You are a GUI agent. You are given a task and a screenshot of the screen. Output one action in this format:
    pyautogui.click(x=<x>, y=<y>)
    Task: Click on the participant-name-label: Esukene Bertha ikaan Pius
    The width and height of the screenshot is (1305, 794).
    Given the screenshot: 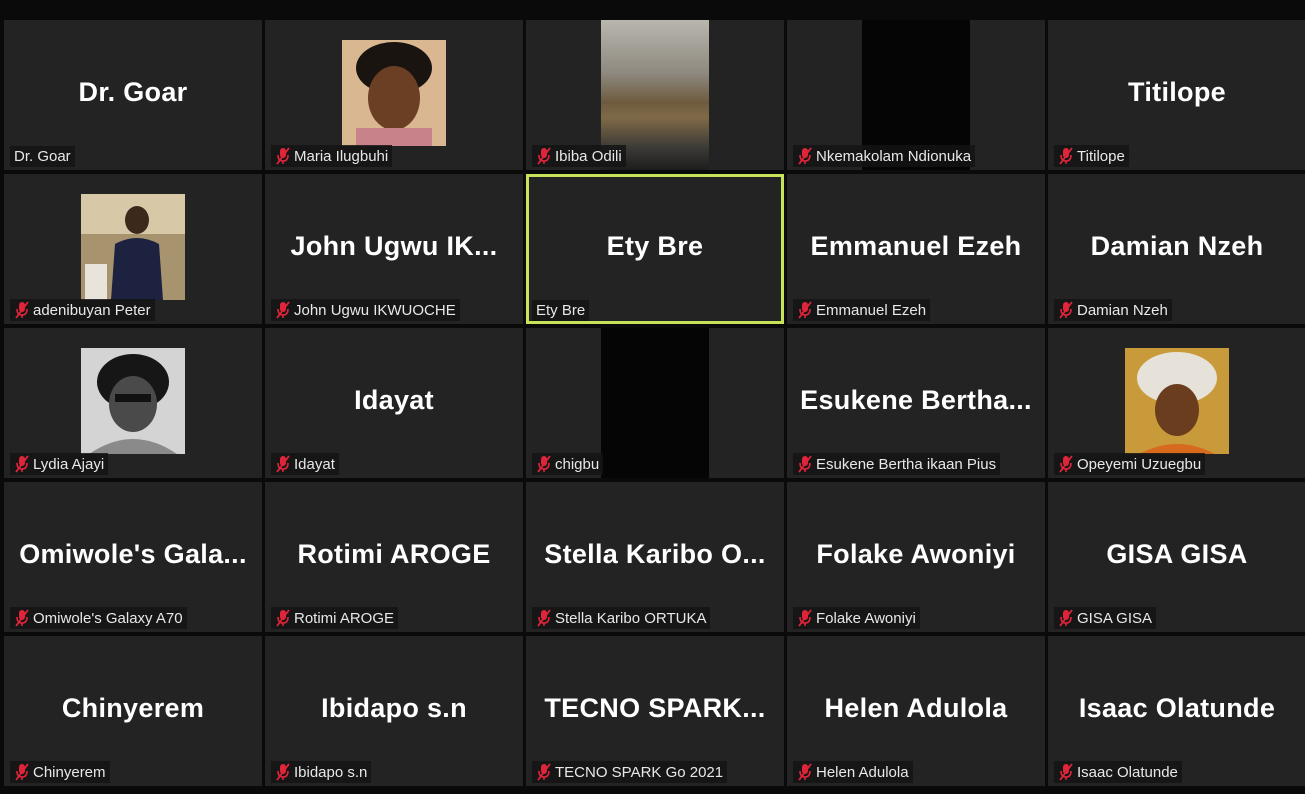 What is the action you would take?
    pyautogui.click(x=897, y=464)
    